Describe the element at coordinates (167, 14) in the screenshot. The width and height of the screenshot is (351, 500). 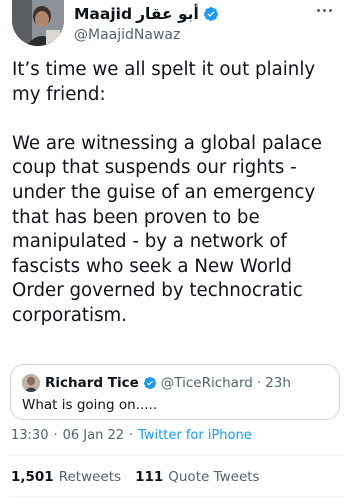
I see `author-display-name-arabic: أبو عقار` at that location.